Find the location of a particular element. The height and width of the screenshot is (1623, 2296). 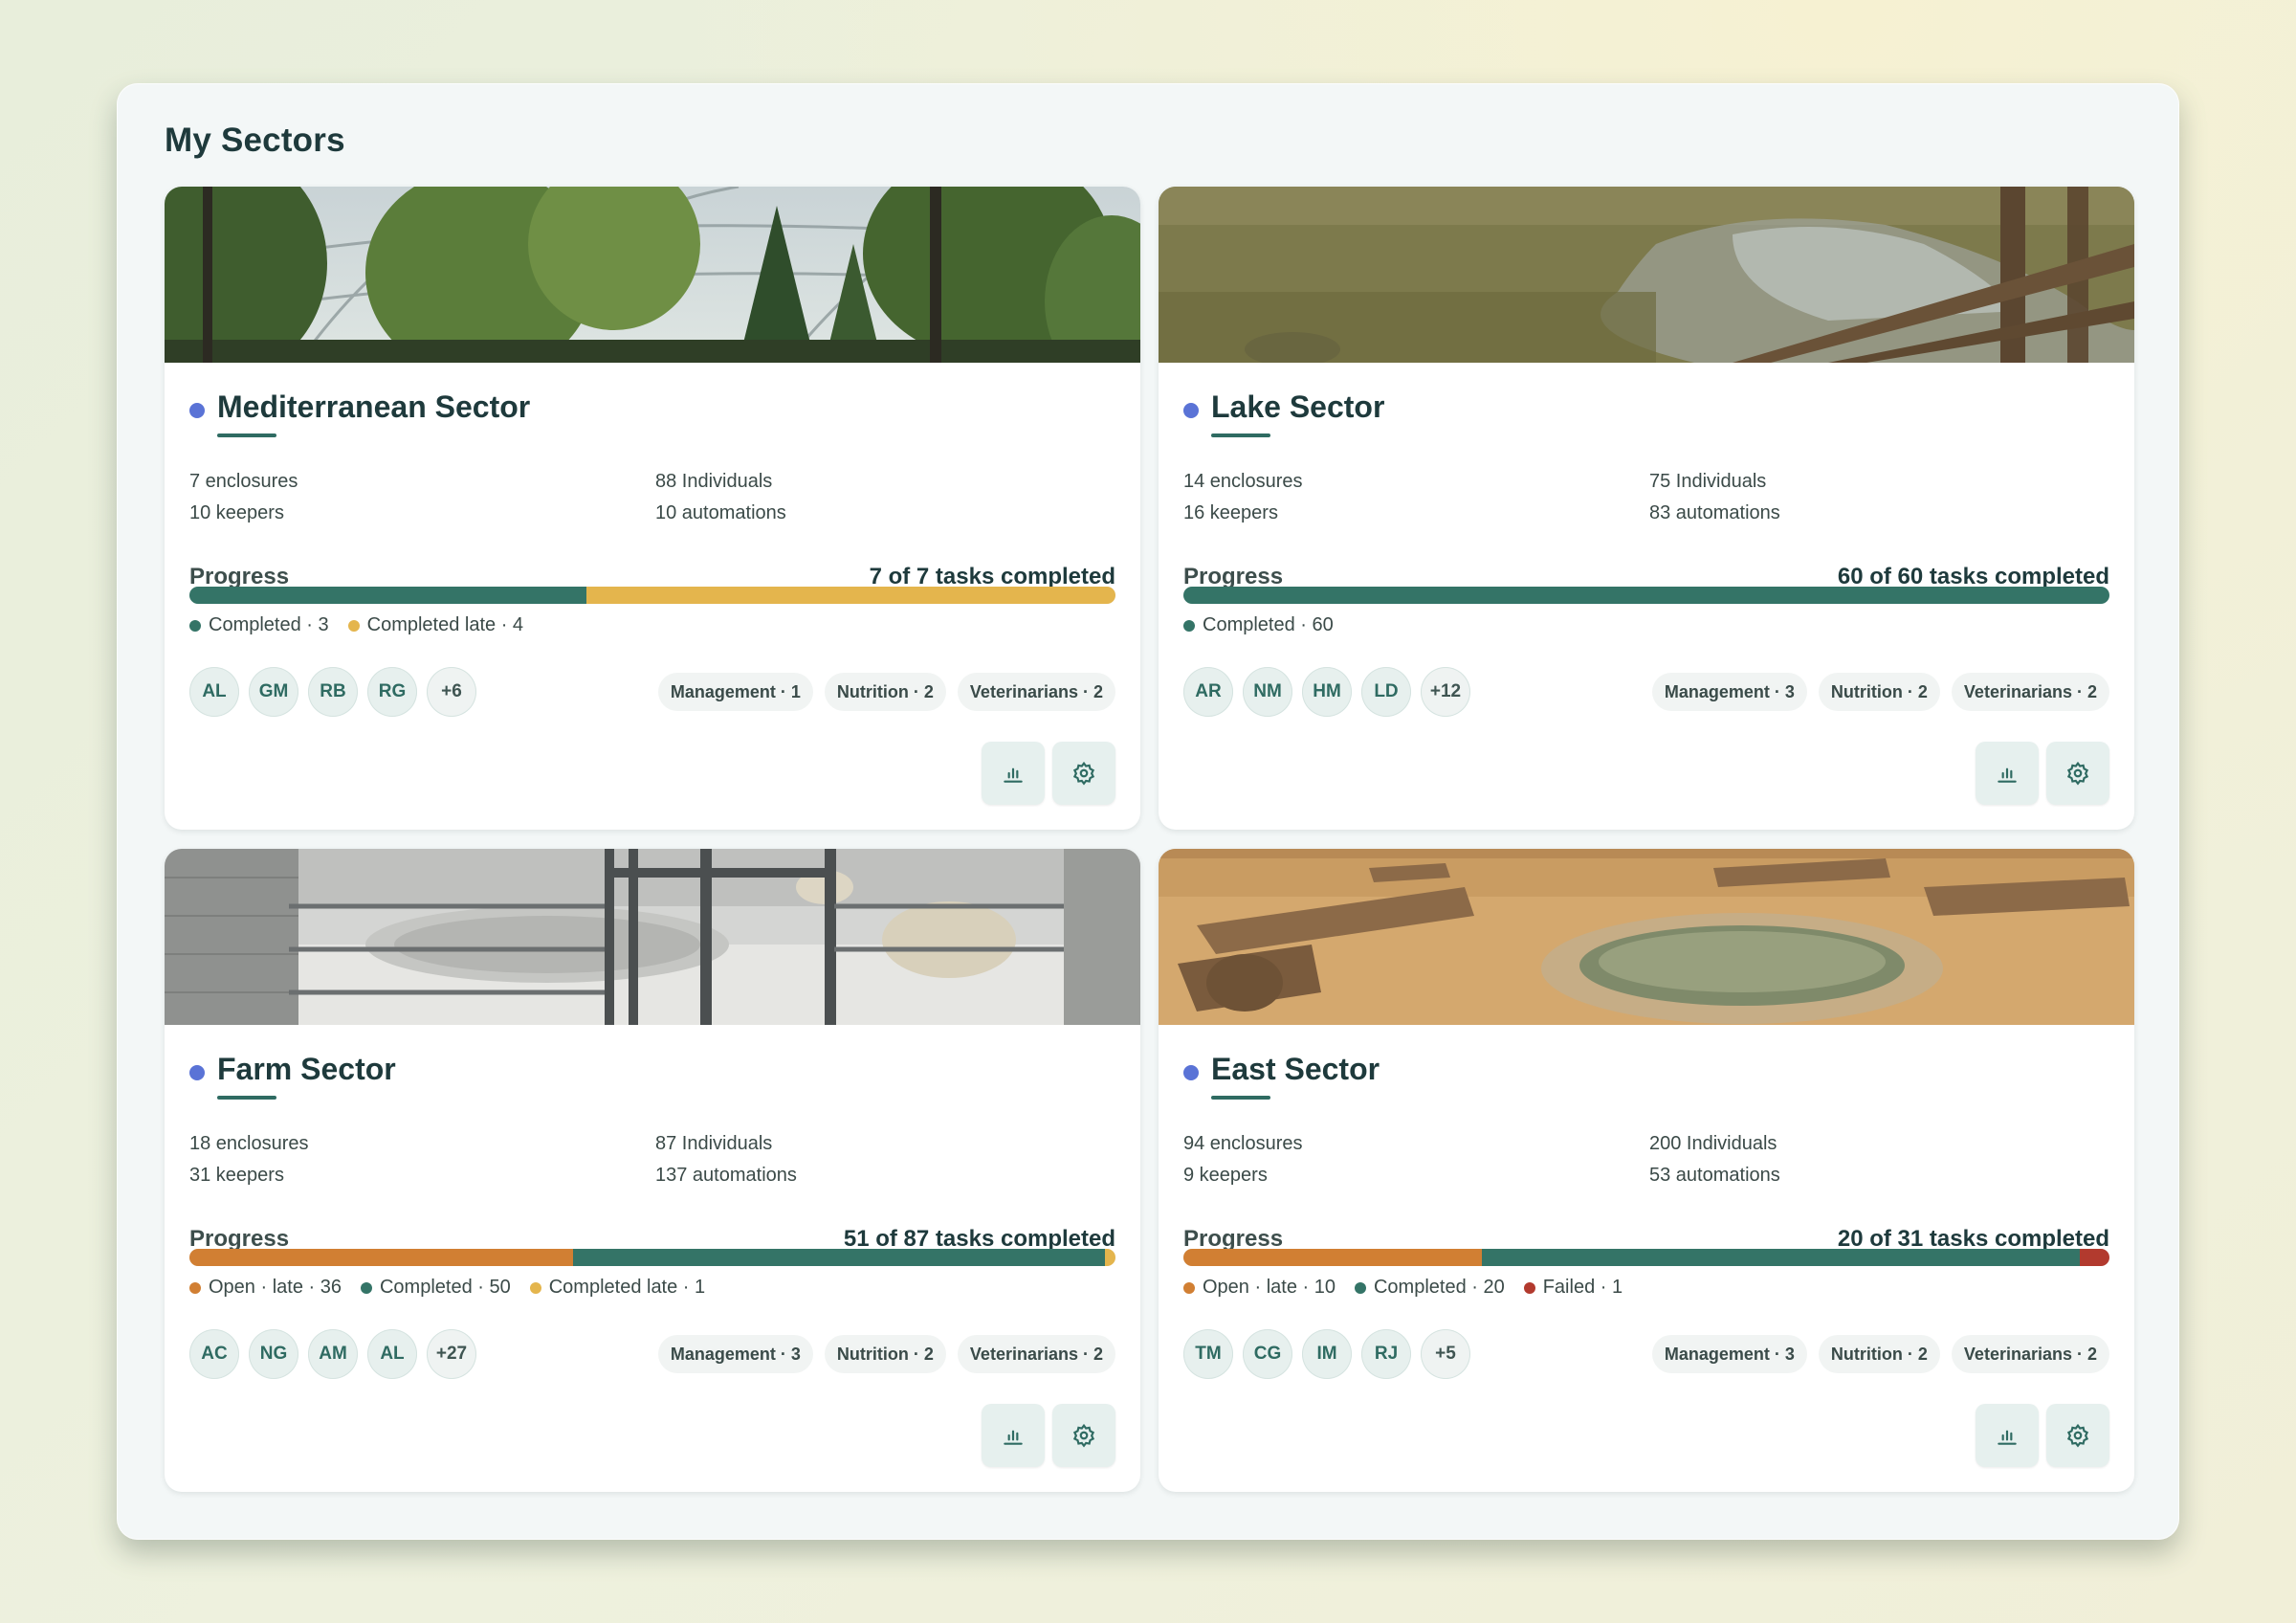

keepers-count: 10 keepers is located at coordinates (237, 512).